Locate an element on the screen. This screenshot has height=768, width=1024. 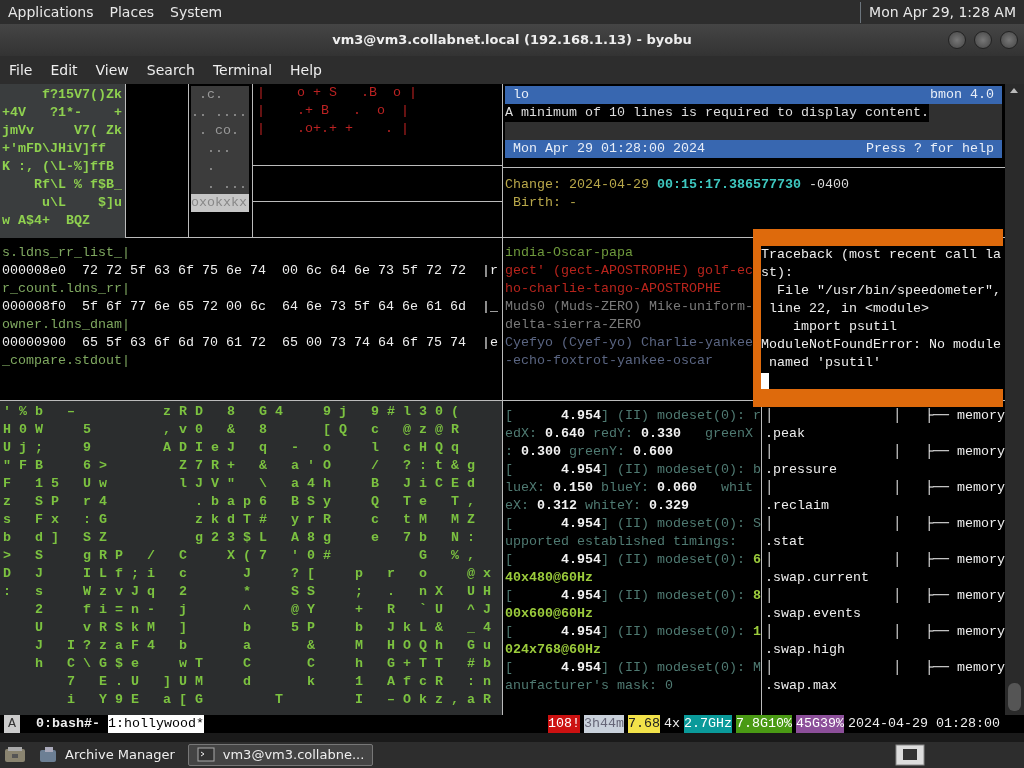
log-line: [ 4.954] (II) modeset(0): 1 is located at coordinates (633, 632).